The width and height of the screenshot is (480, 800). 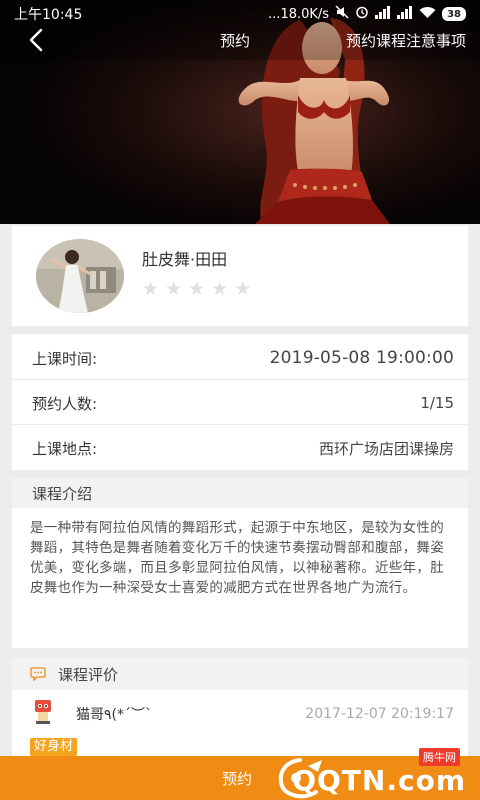 What do you see at coordinates (240, 493) in the screenshot?
I see `intro-heading: 课程介绍` at bounding box center [240, 493].